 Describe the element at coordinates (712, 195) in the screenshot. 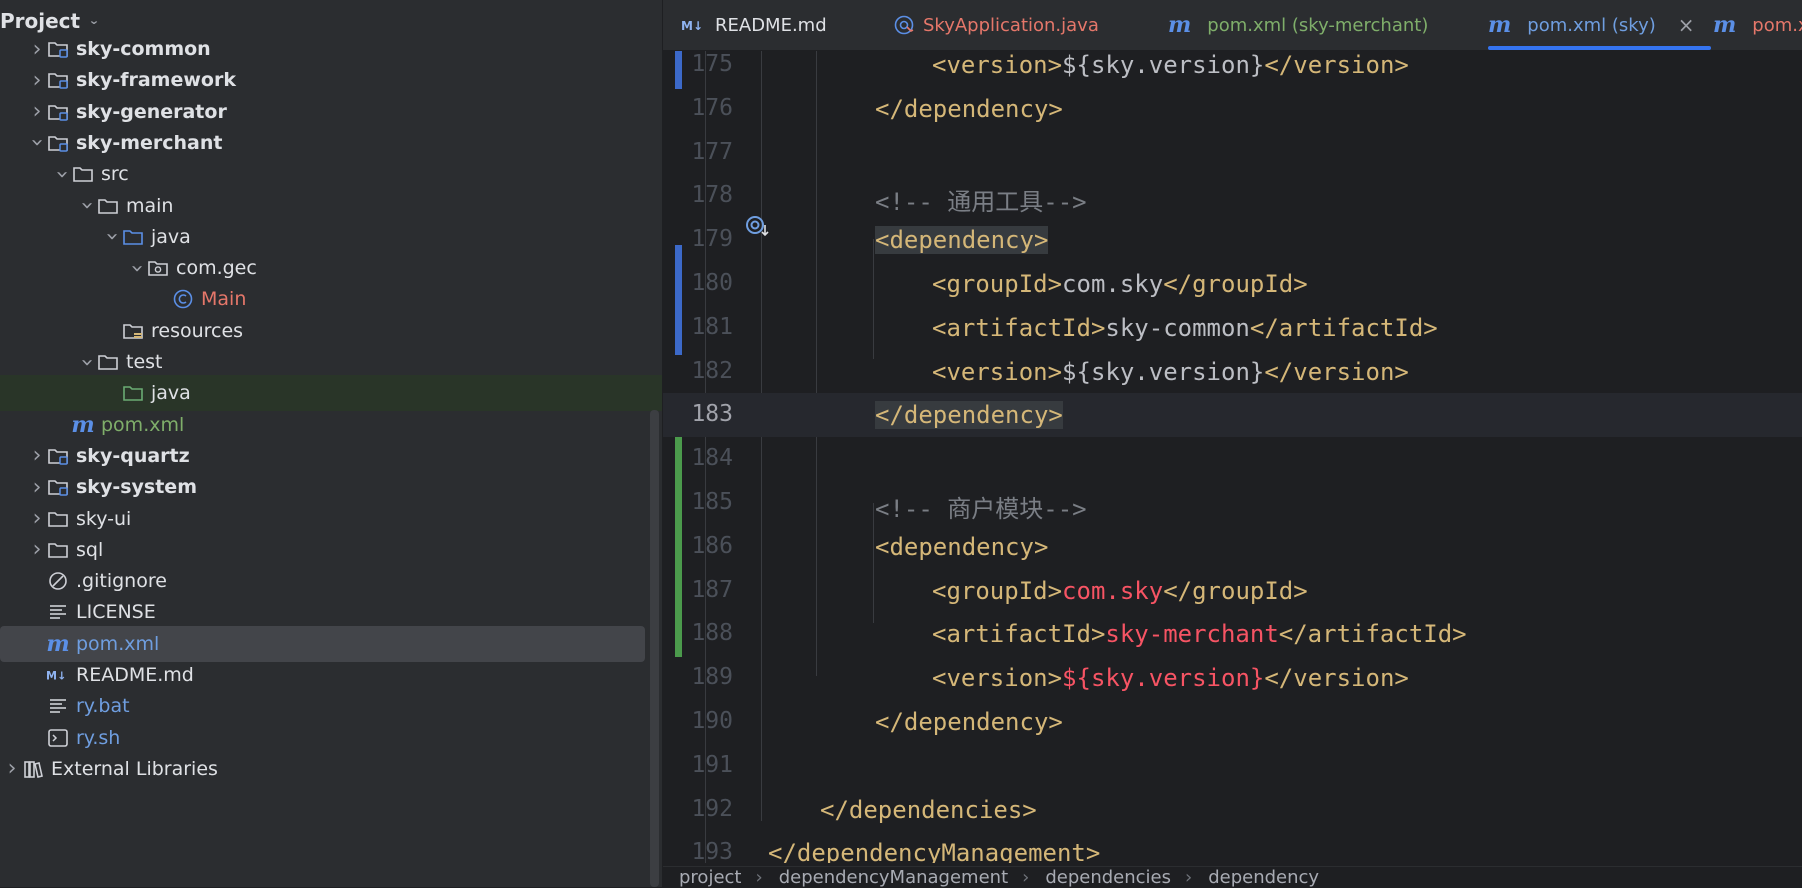

I see `line-number: 178` at that location.